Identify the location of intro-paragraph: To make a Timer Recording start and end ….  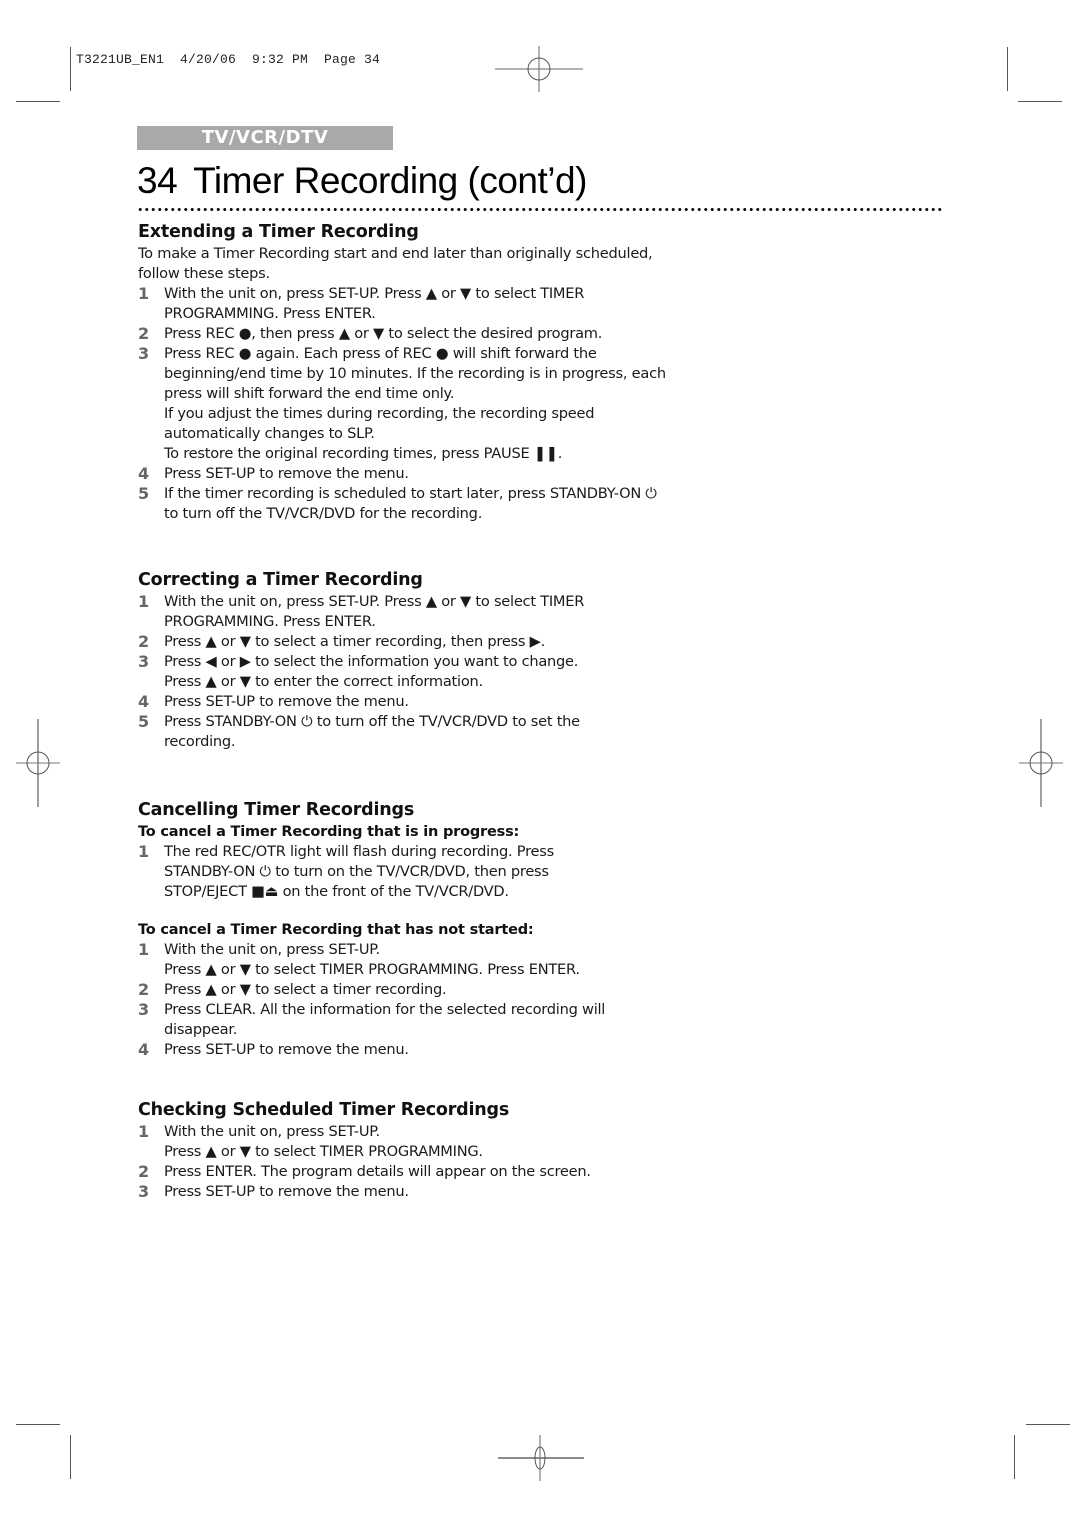
(428, 264).